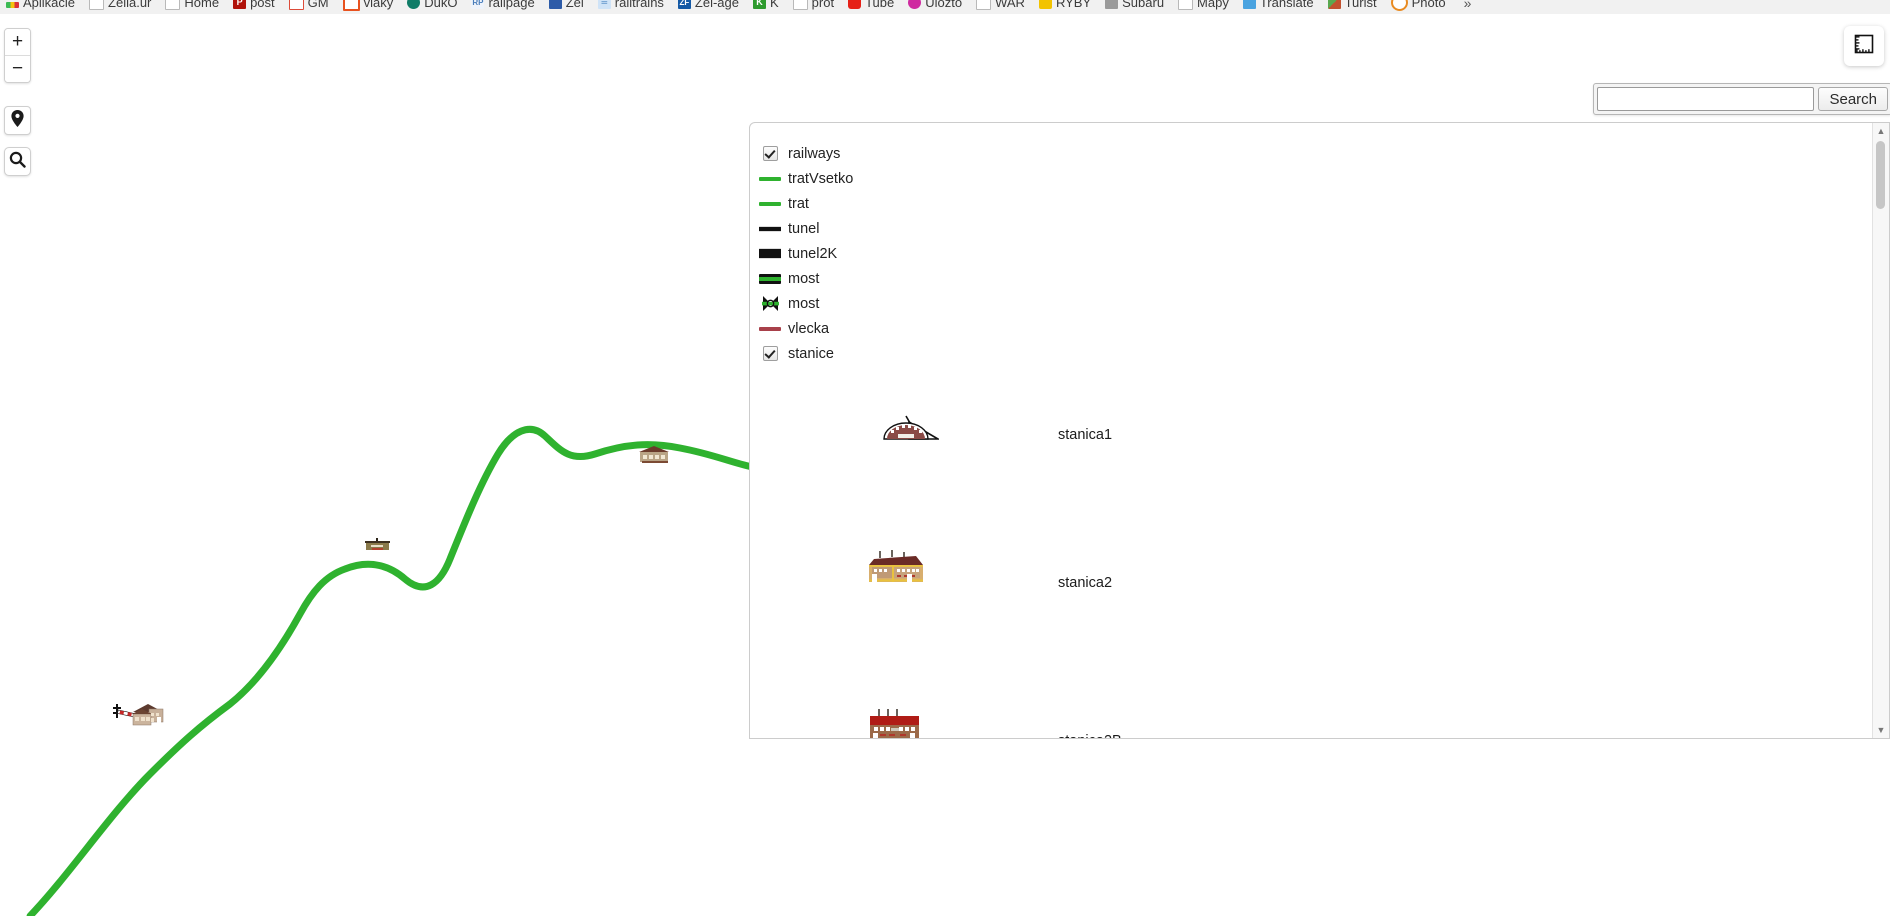 The width and height of the screenshot is (1890, 916). I want to click on bookmark-mapy: Mapy, so click(1203, 5).